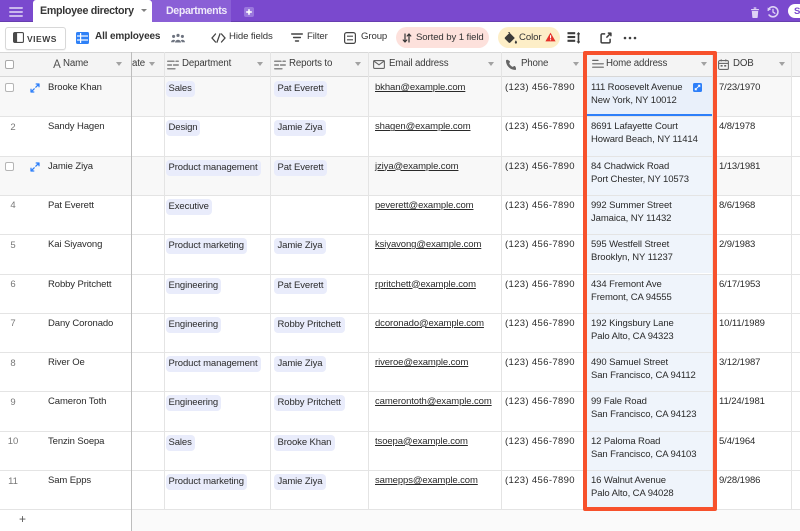 The image size is (800, 531). Describe the element at coordinates (57, 64) in the screenshot. I see `svg-text: A` at that location.